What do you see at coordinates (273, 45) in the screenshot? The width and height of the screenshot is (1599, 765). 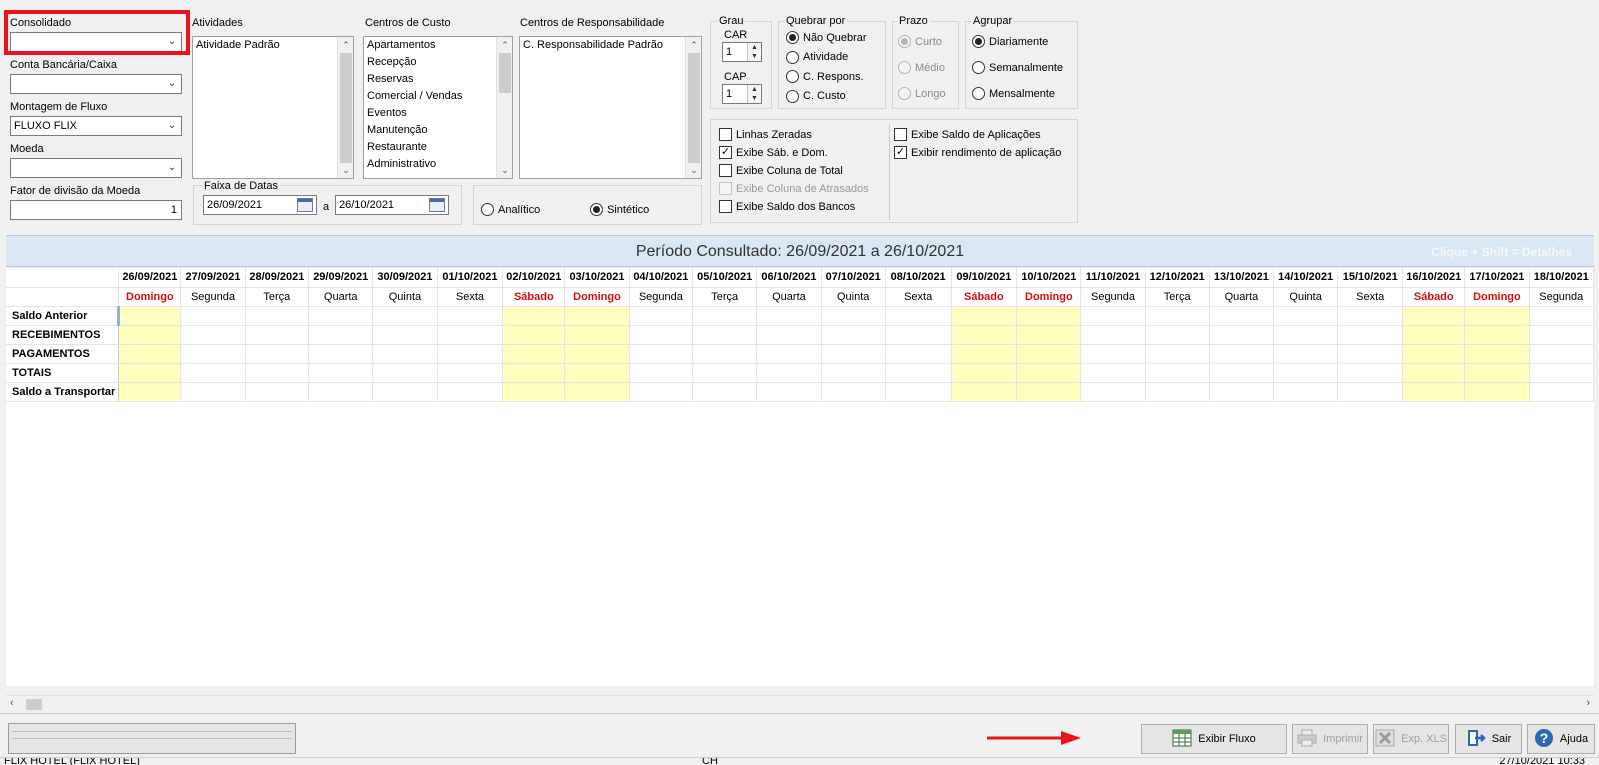 I see `atividade-list-item: Atividade Padrão` at bounding box center [273, 45].